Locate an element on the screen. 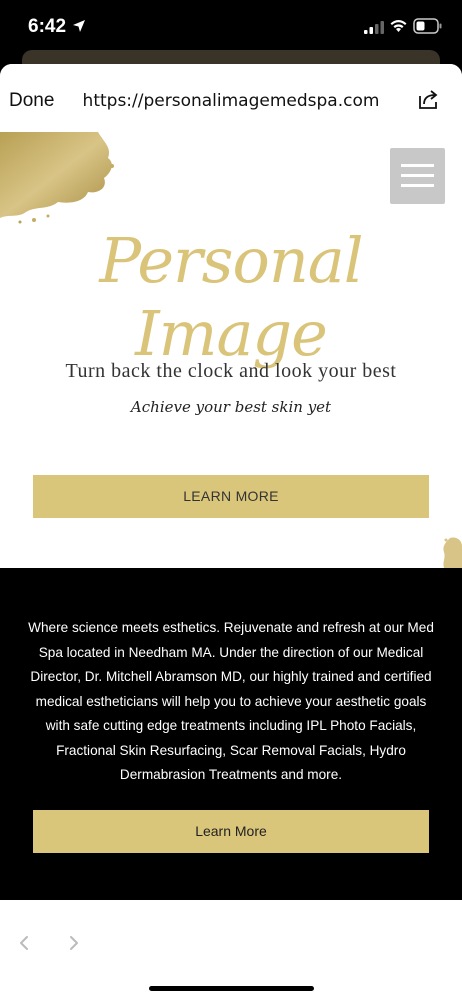 This screenshot has height=1000, width=462. wifi-icon is located at coordinates (398, 26).